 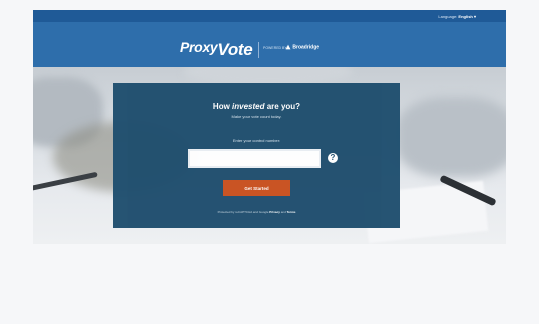 What do you see at coordinates (282, 106) in the screenshot?
I see `headline-part: are you?` at bounding box center [282, 106].